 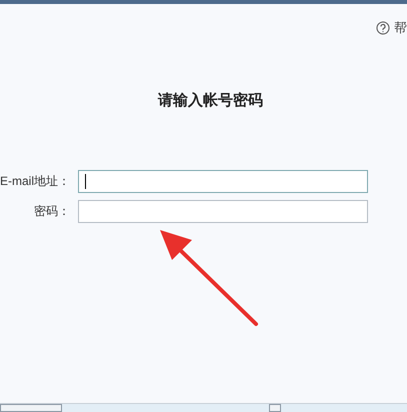 What do you see at coordinates (52, 211) in the screenshot?
I see `field-label: 密码：` at bounding box center [52, 211].